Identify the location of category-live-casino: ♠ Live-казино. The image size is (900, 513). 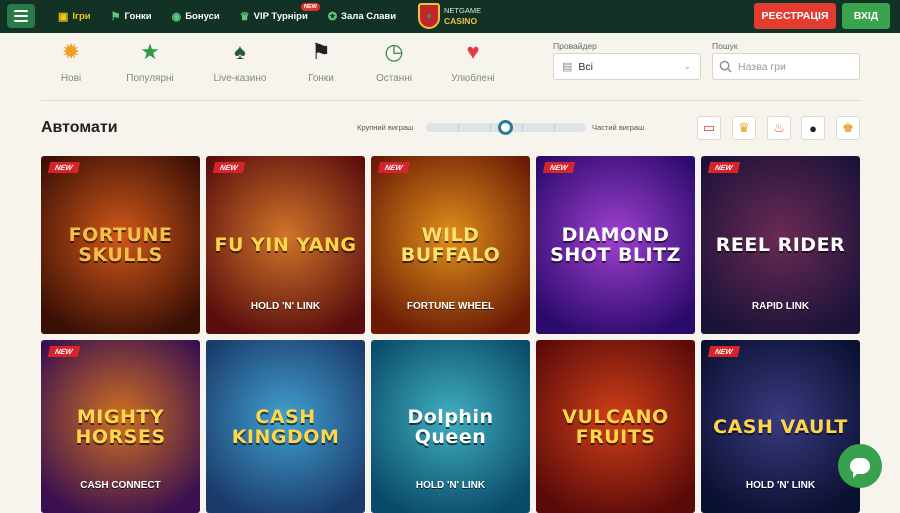
(240, 59).